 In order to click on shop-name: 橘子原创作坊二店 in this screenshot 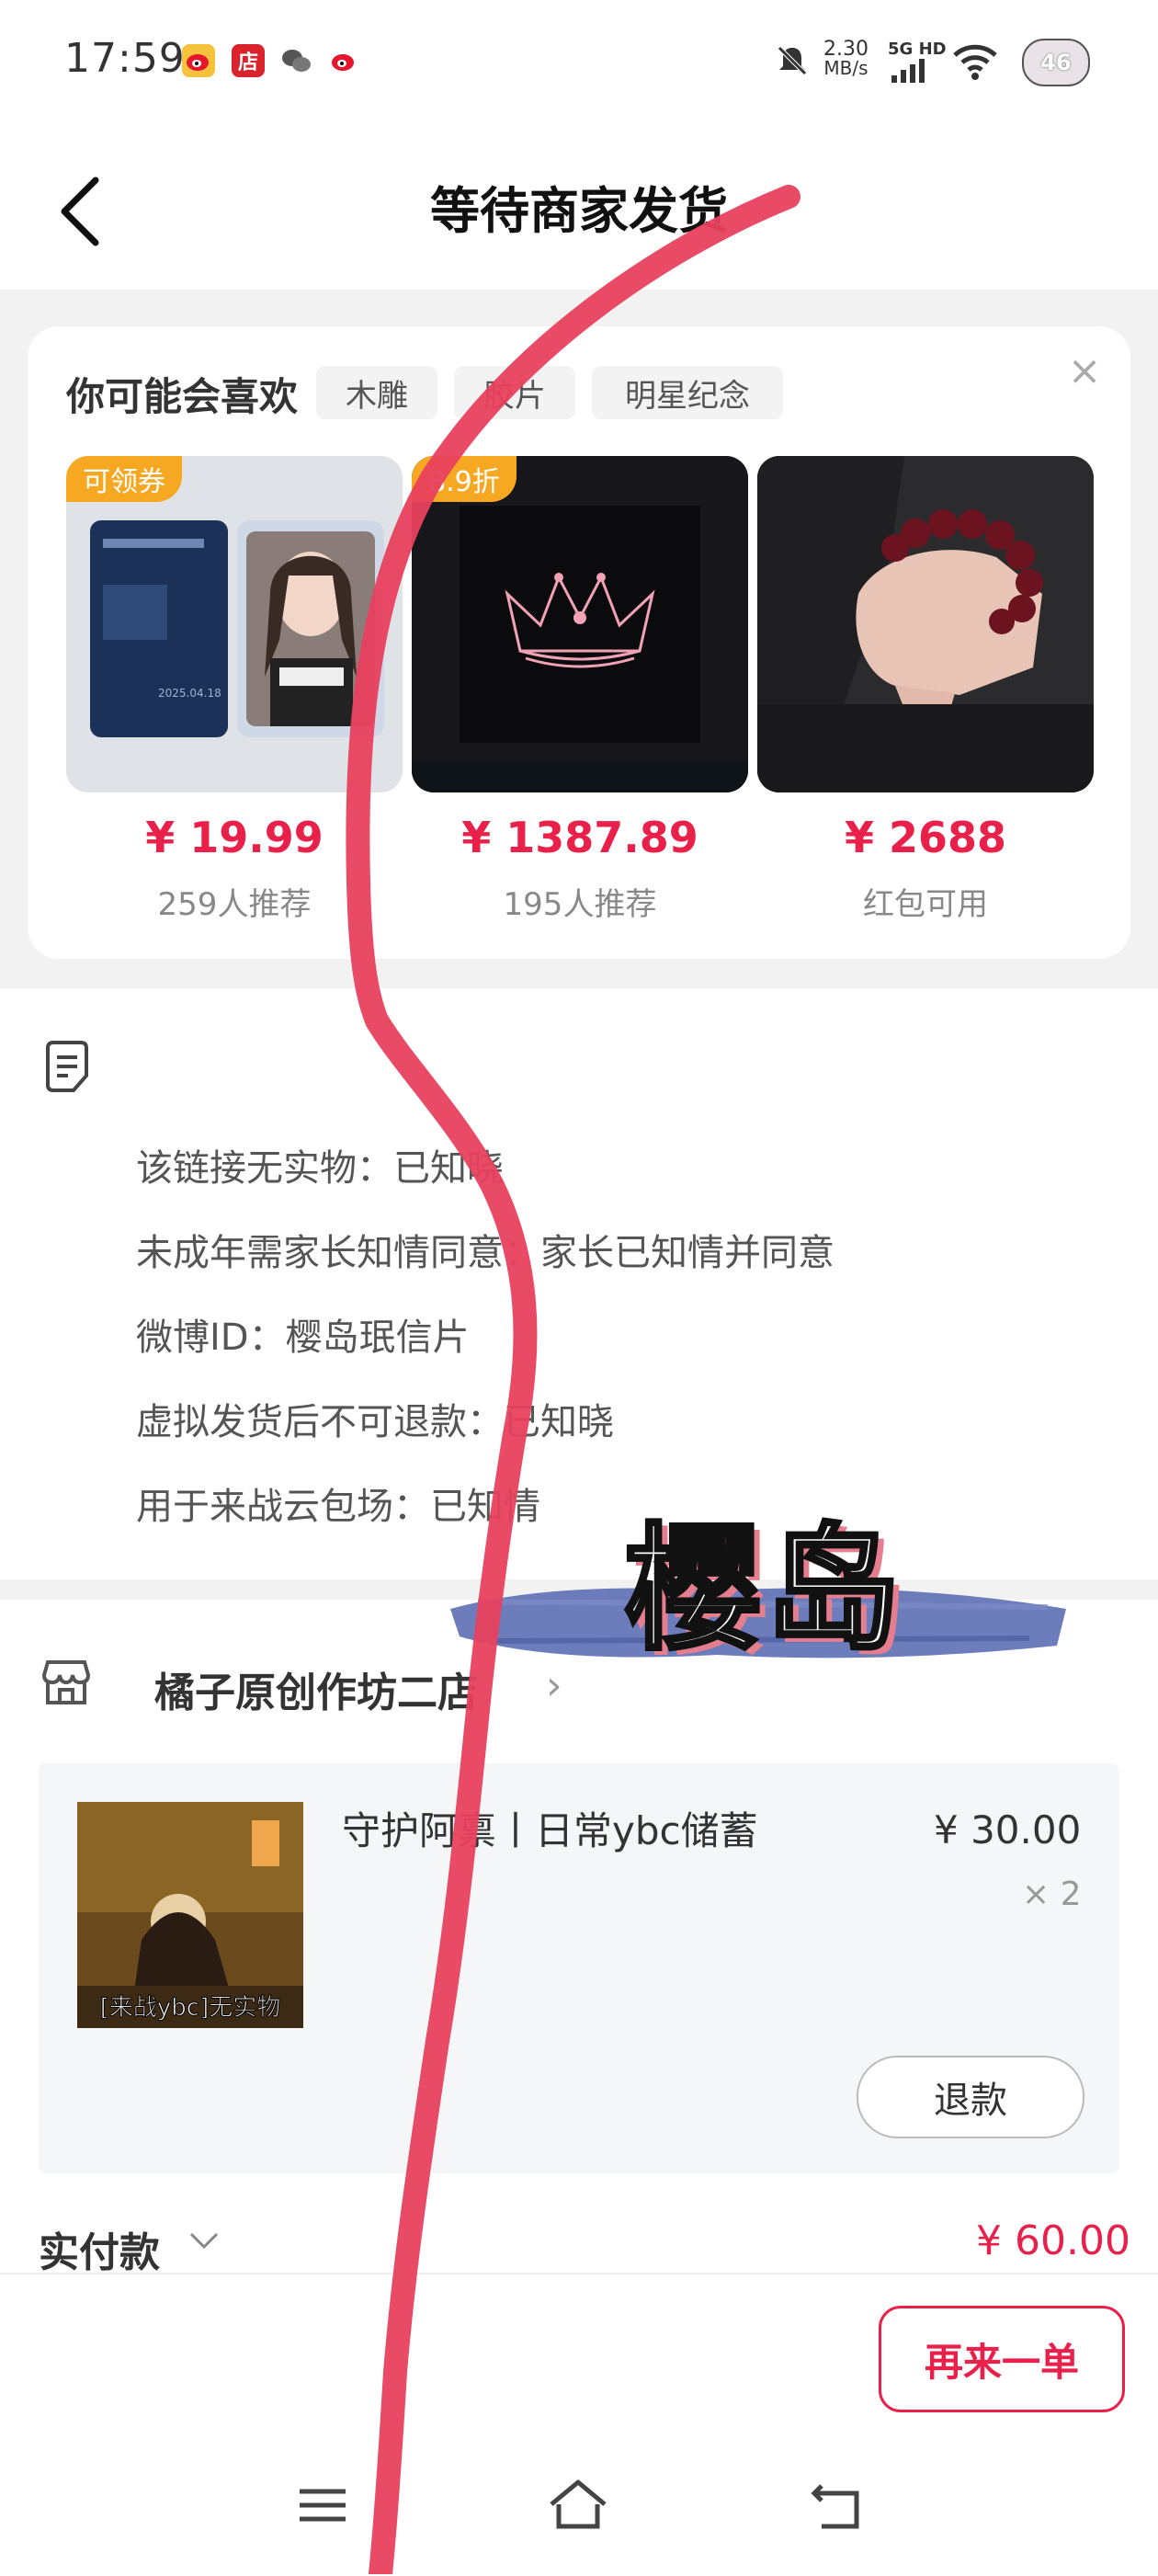, I will do `click(316, 1688)`.